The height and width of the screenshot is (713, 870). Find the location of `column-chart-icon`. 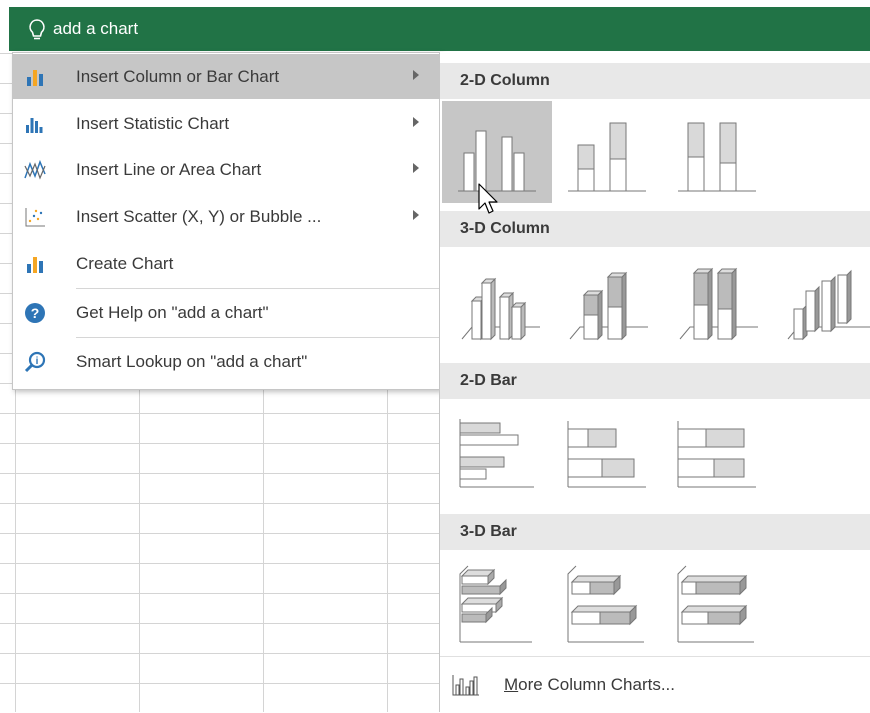

column-chart-icon is located at coordinates (35, 78).